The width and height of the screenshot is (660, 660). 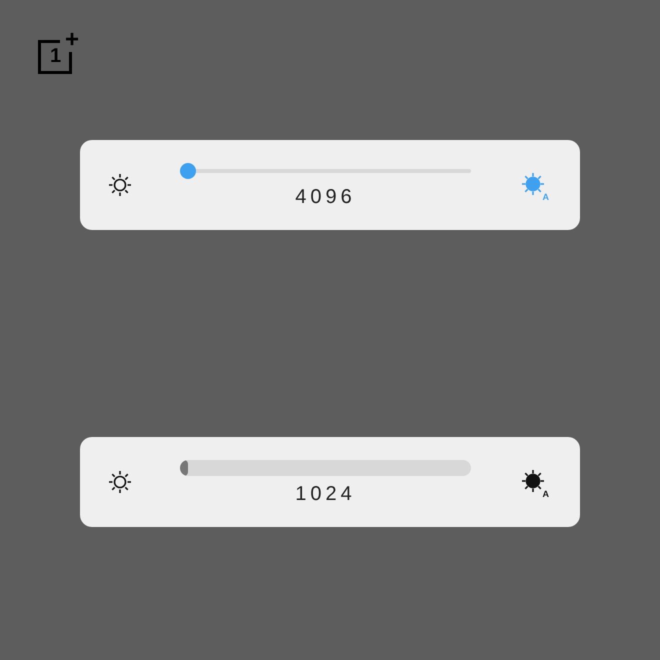 I want to click on slider-thumb, so click(x=188, y=170).